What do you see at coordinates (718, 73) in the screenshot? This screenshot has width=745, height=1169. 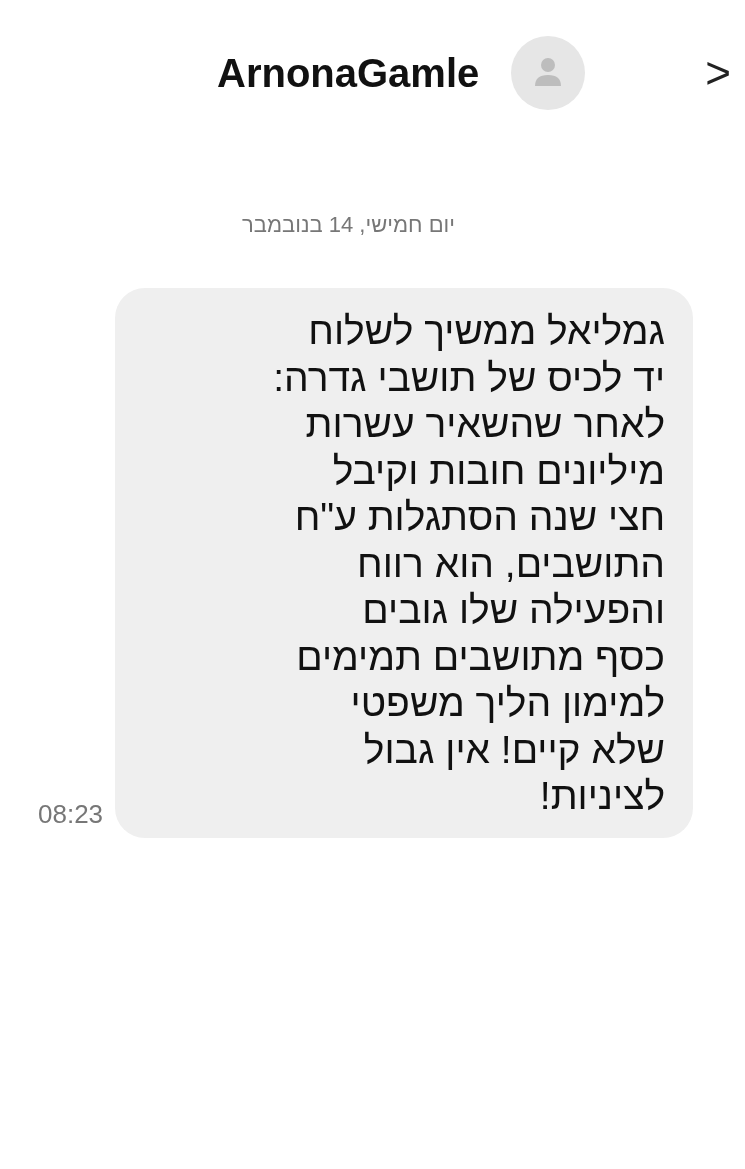 I see `chevron-button: >` at bounding box center [718, 73].